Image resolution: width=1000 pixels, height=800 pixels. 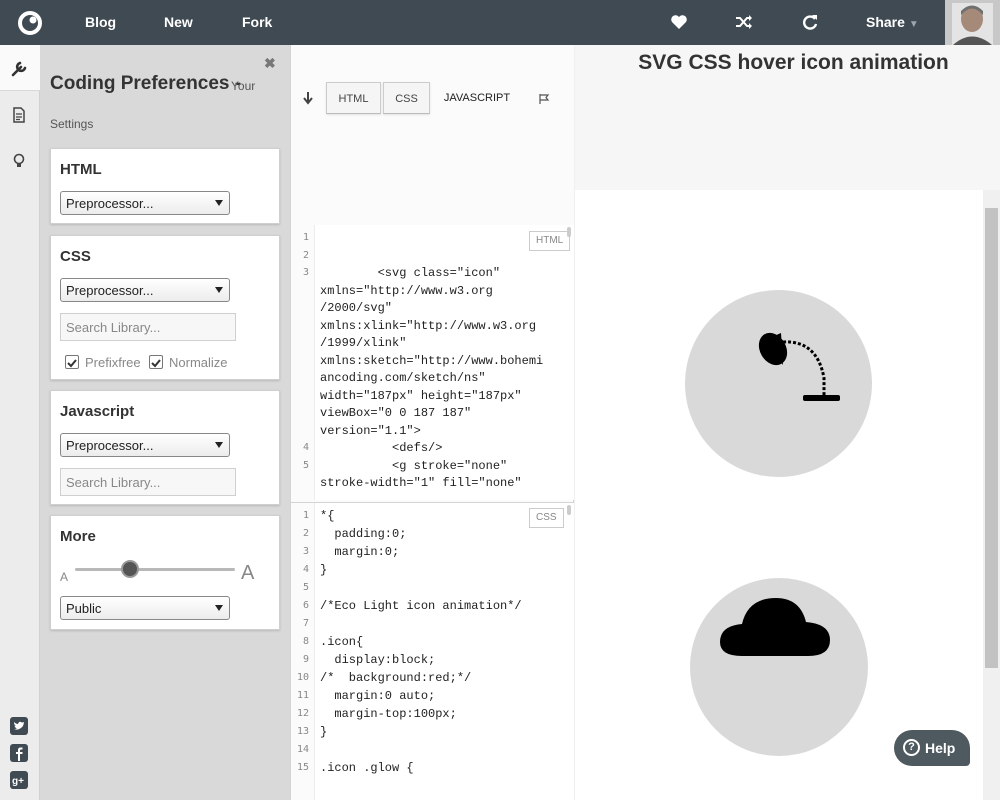 I want to click on code-line: *{, so click(x=327, y=516).